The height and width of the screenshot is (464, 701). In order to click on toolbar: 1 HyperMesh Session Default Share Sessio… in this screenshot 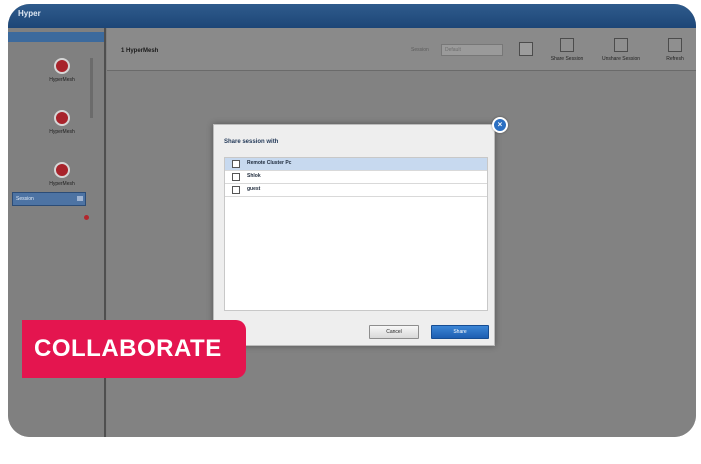, I will do `click(401, 49)`.